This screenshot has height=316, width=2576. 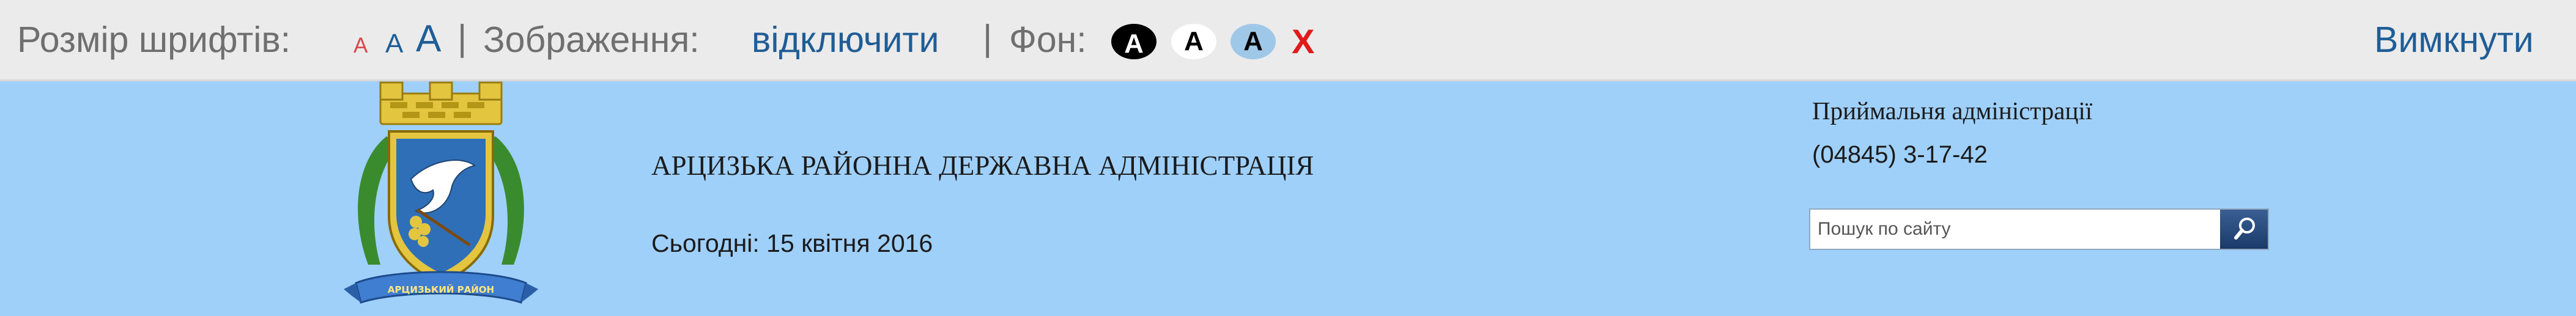 What do you see at coordinates (1900, 154) in the screenshot?
I see `reception-phone: (04845) 3-17-42` at bounding box center [1900, 154].